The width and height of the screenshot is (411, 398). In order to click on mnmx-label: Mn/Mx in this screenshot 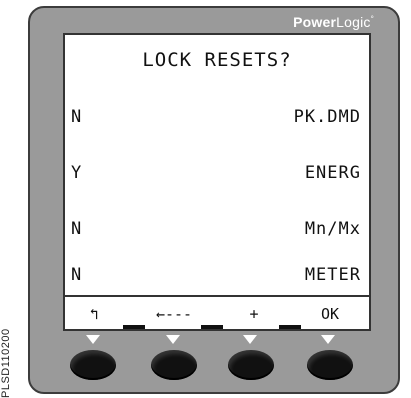, I will do `click(332, 229)`.